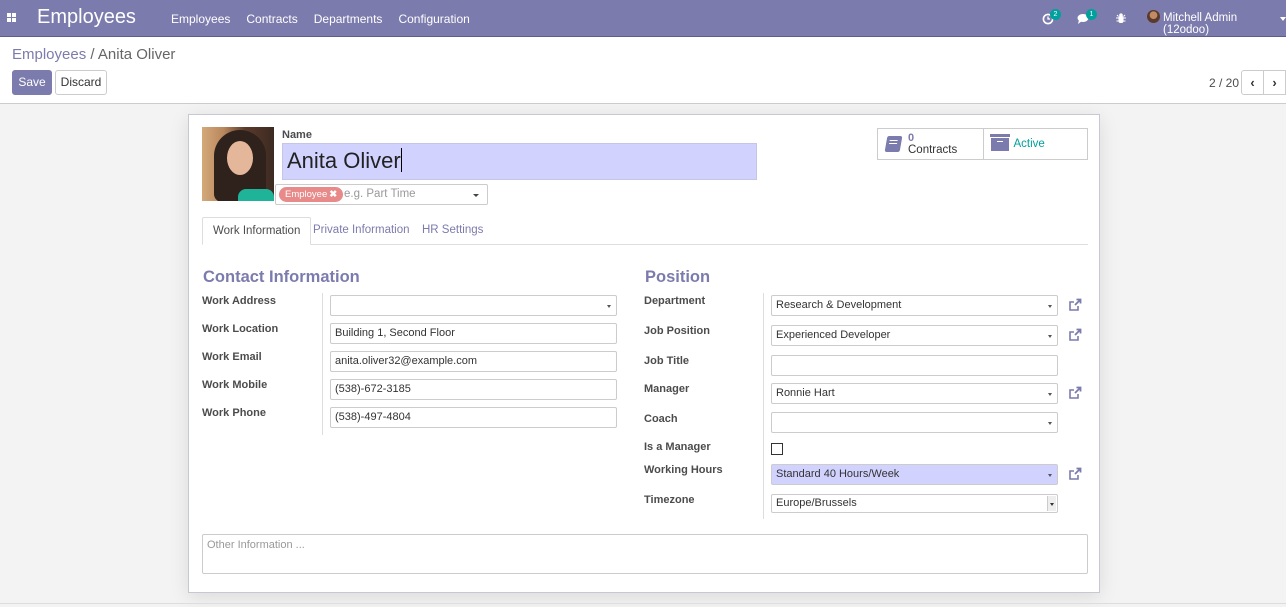 This screenshot has height=607, width=1286. What do you see at coordinates (661, 419) in the screenshot?
I see `coach-label: Coach` at bounding box center [661, 419].